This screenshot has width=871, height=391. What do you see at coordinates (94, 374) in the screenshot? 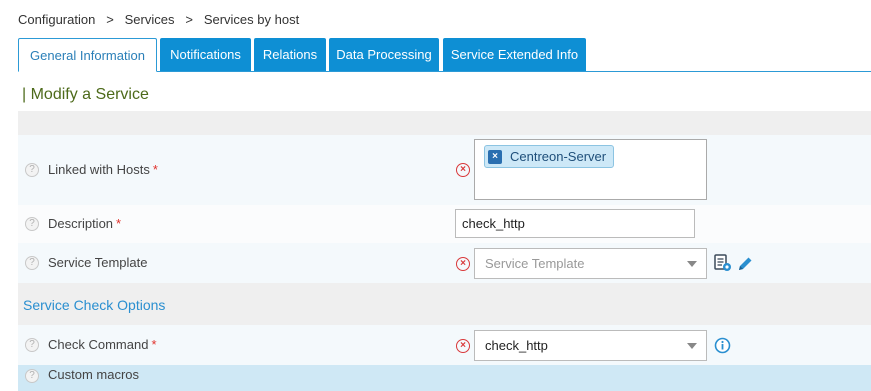
I see `custom-macros-label: Custom macros` at bounding box center [94, 374].